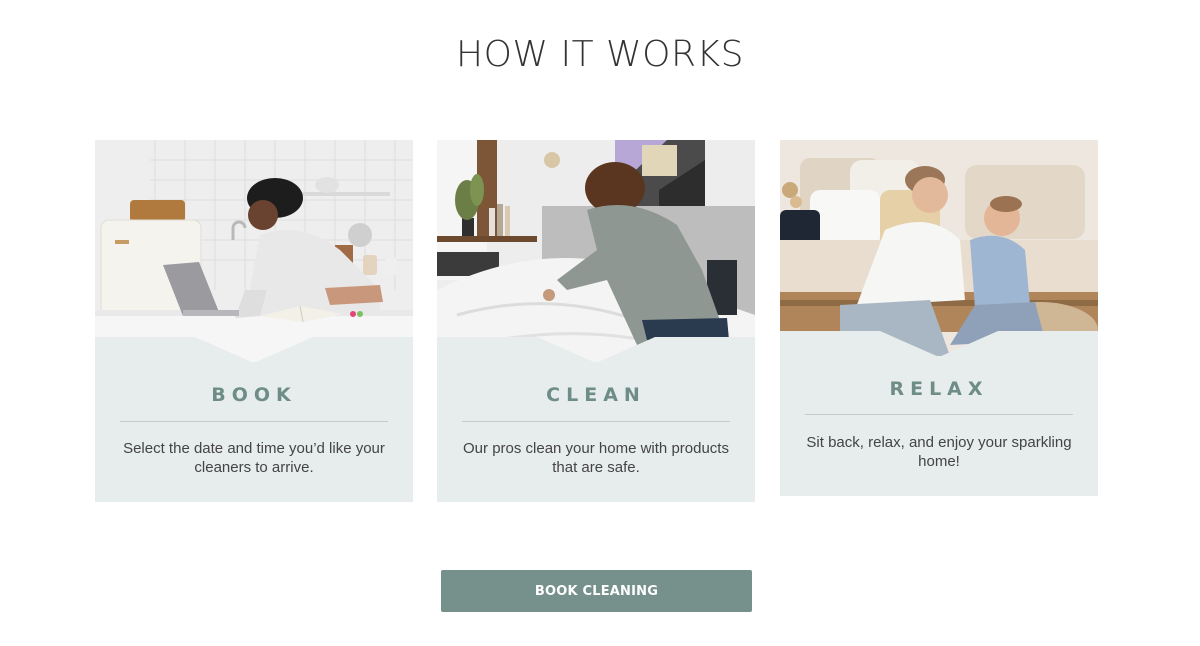 The image size is (1200, 646). I want to click on step-heading: RELAX, so click(939, 389).